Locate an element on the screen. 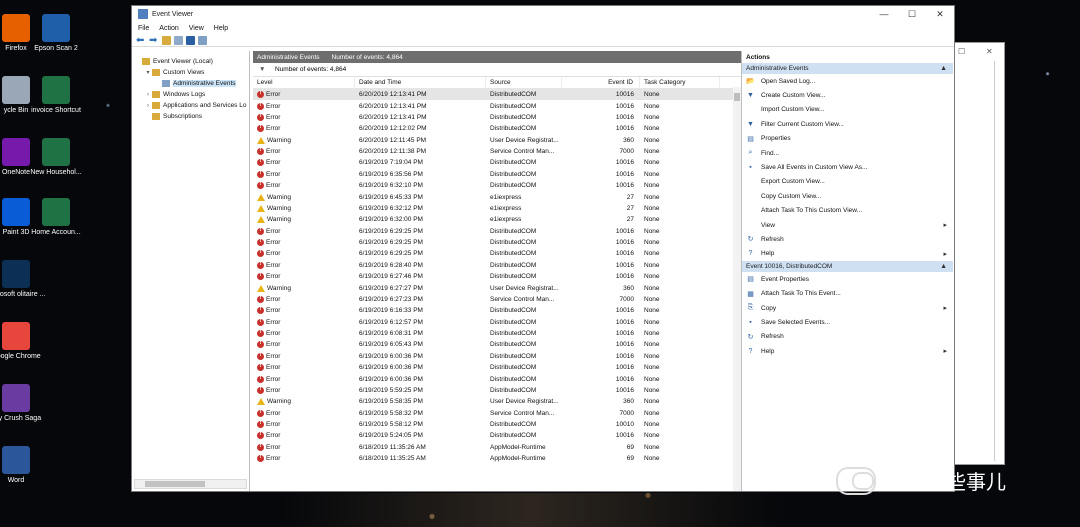  minimize-icon: ☐ is located at coordinates (961, 51).